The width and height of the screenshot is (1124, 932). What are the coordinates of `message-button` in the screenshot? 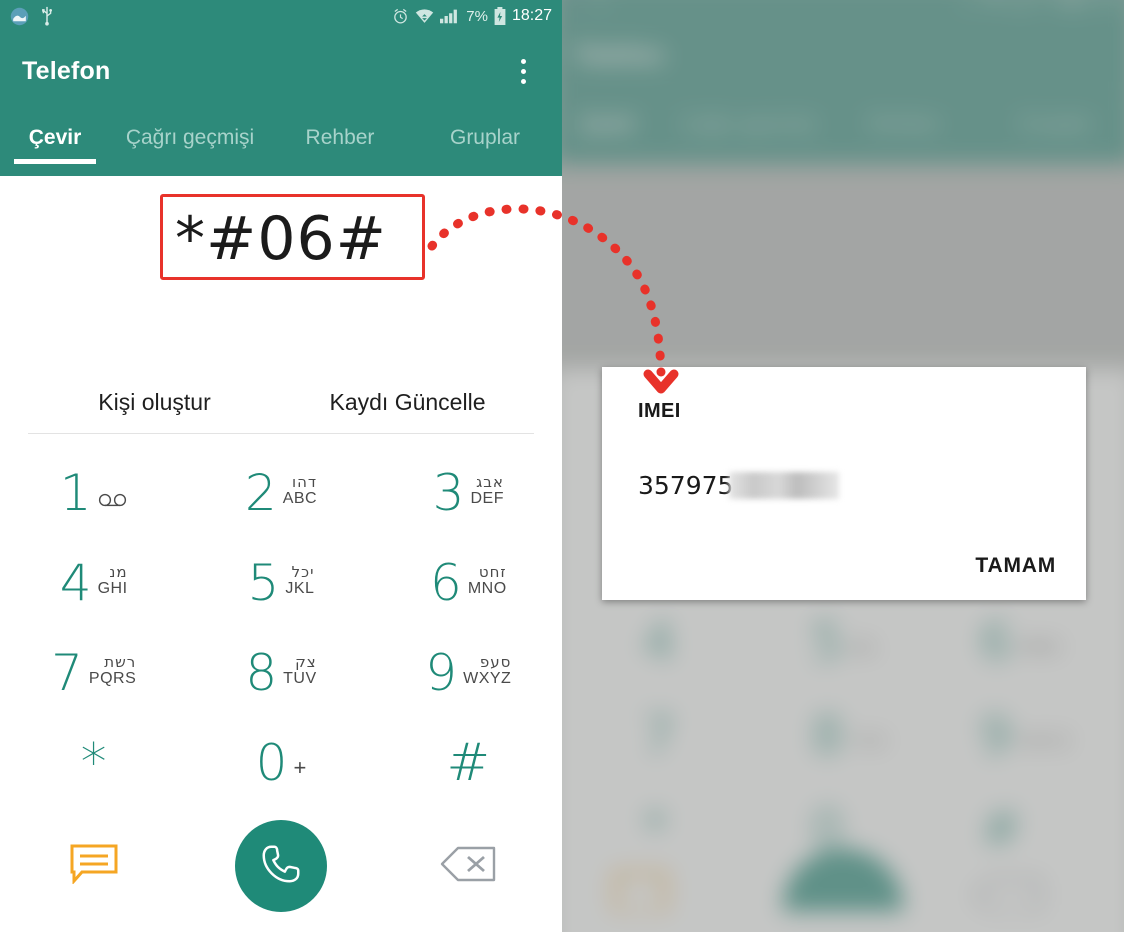 It's located at (93, 866).